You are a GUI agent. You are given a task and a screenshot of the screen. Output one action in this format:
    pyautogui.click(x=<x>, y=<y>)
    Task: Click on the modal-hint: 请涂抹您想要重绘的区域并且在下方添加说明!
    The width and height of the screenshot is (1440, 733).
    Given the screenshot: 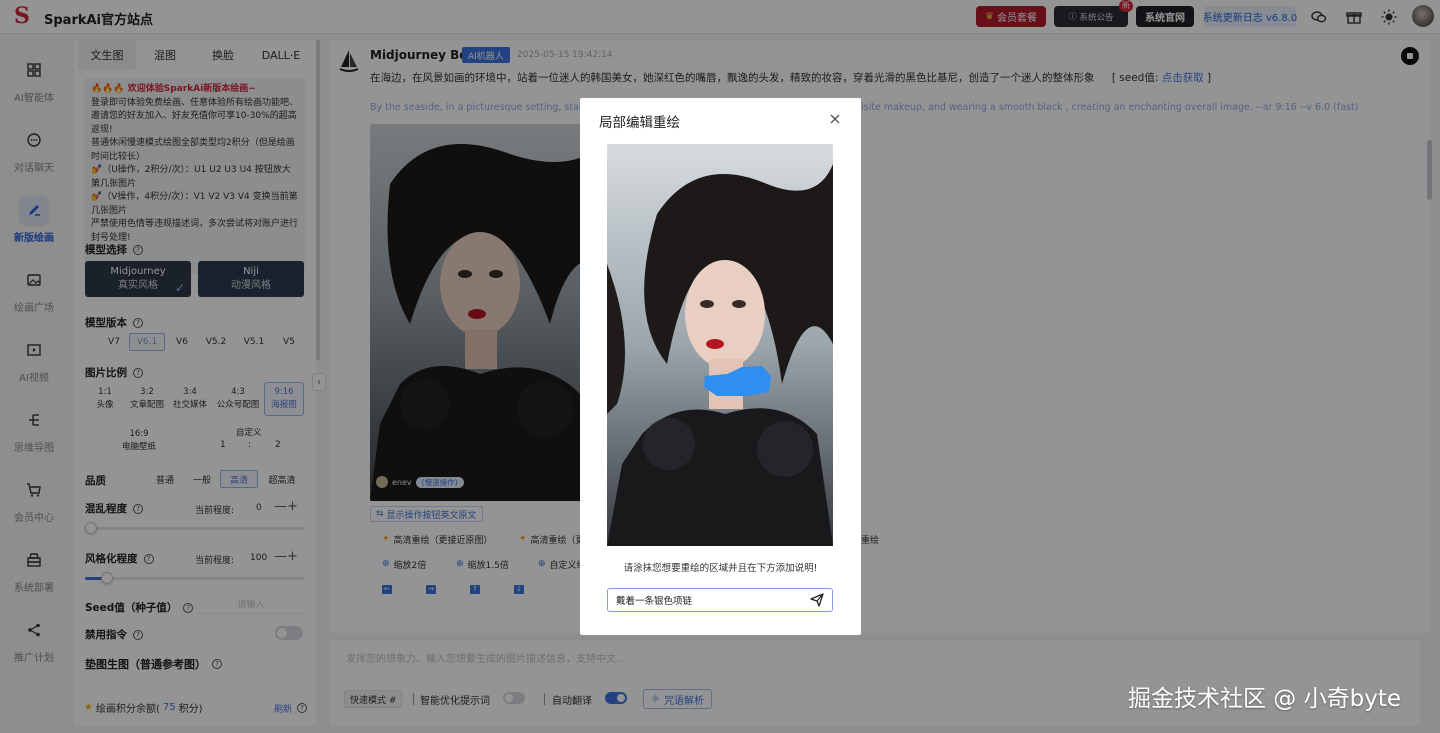 What is the action you would take?
    pyautogui.click(x=720, y=568)
    